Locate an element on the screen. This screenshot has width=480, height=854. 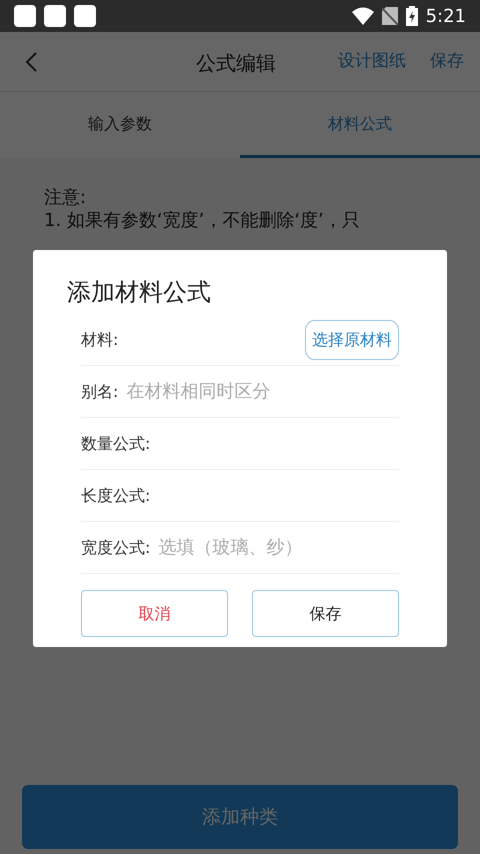
add-category-button: 添加种类 is located at coordinates (240, 817).